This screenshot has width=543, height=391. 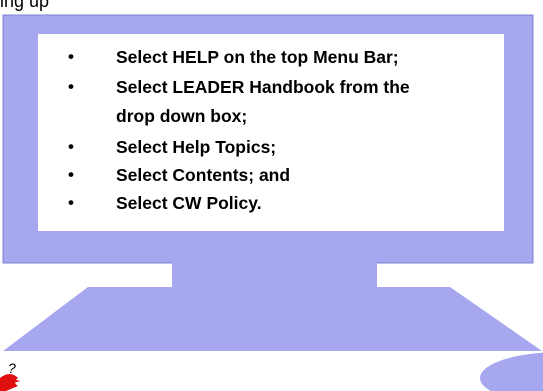 I want to click on instruction-text: Select Help Topics;, so click(x=196, y=147).